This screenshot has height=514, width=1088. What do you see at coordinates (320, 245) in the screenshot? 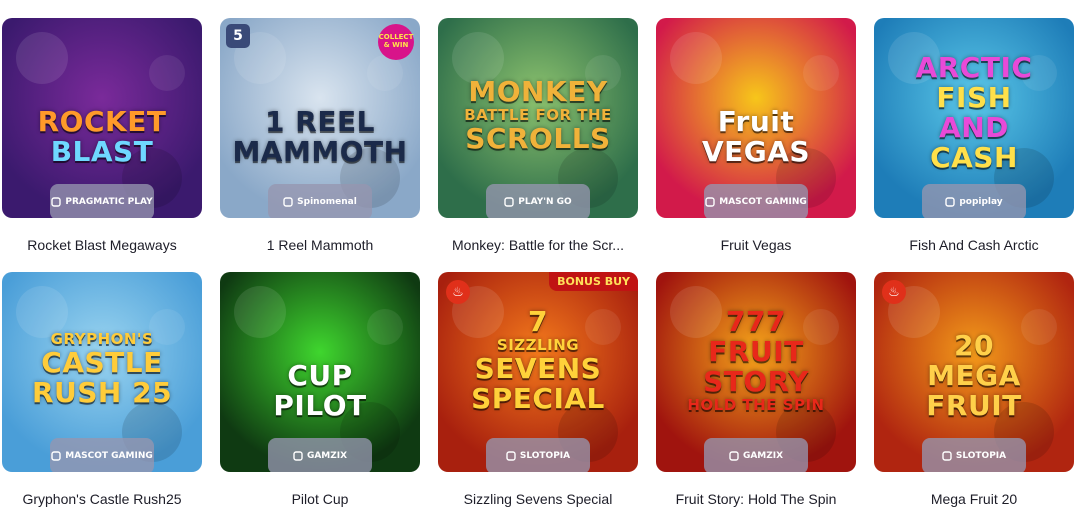
I see `game-title: 1 Reel Mammoth` at bounding box center [320, 245].